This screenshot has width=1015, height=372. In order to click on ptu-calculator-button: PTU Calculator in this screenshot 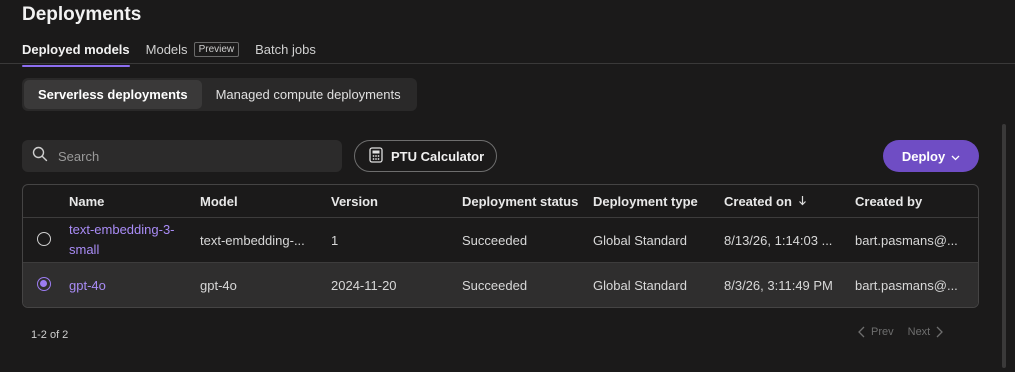, I will do `click(426, 156)`.